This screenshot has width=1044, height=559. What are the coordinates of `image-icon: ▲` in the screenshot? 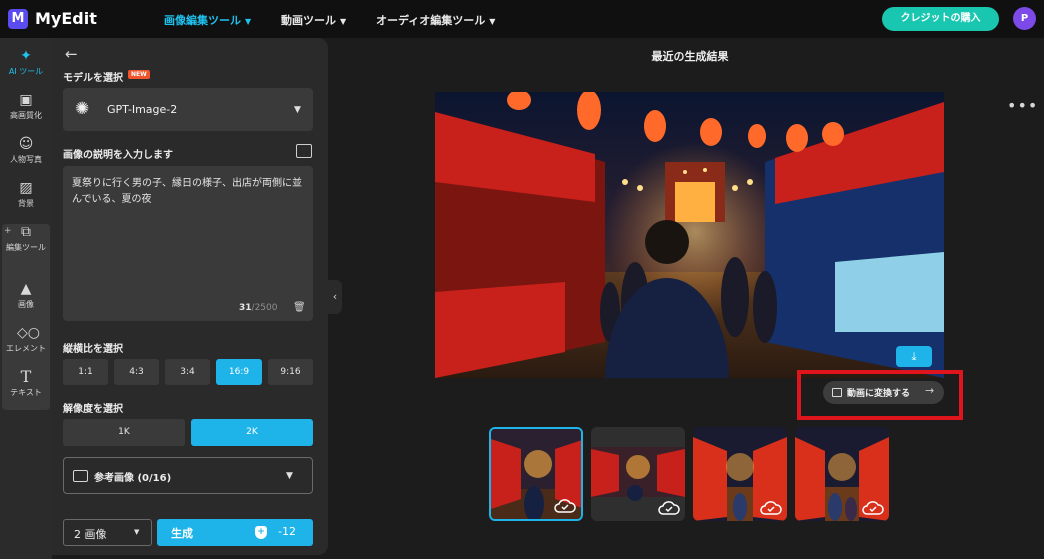 It's located at (26, 289).